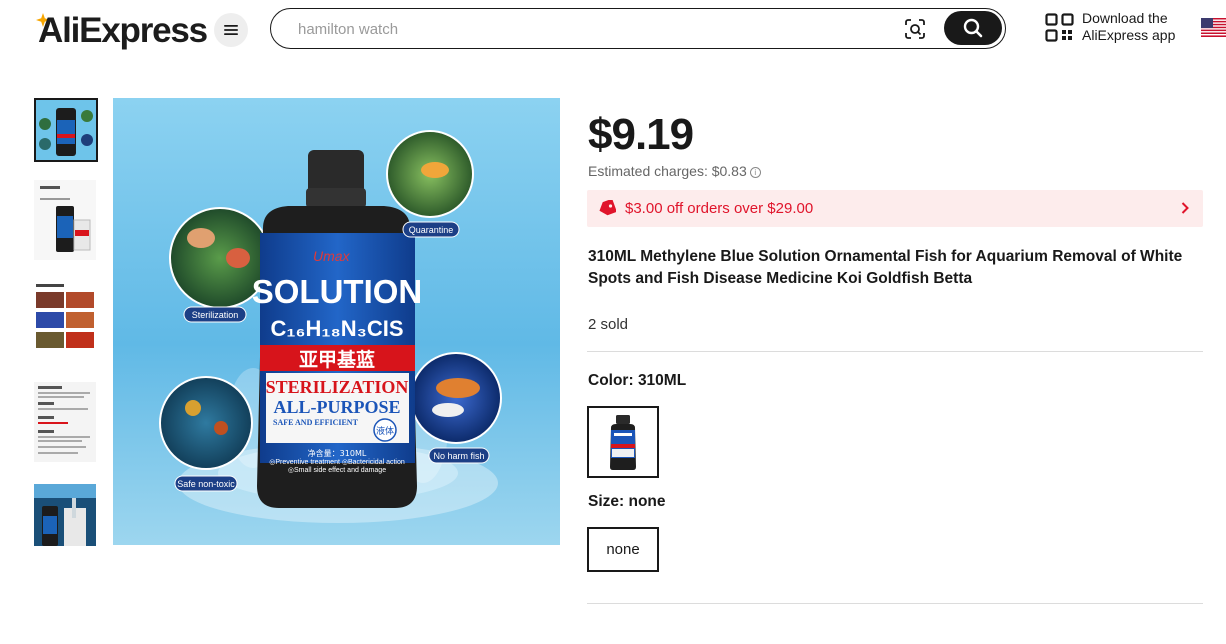 Image resolution: width=1226 pixels, height=644 pixels. What do you see at coordinates (641, 134) in the screenshot?
I see `product-price: $9.19` at bounding box center [641, 134].